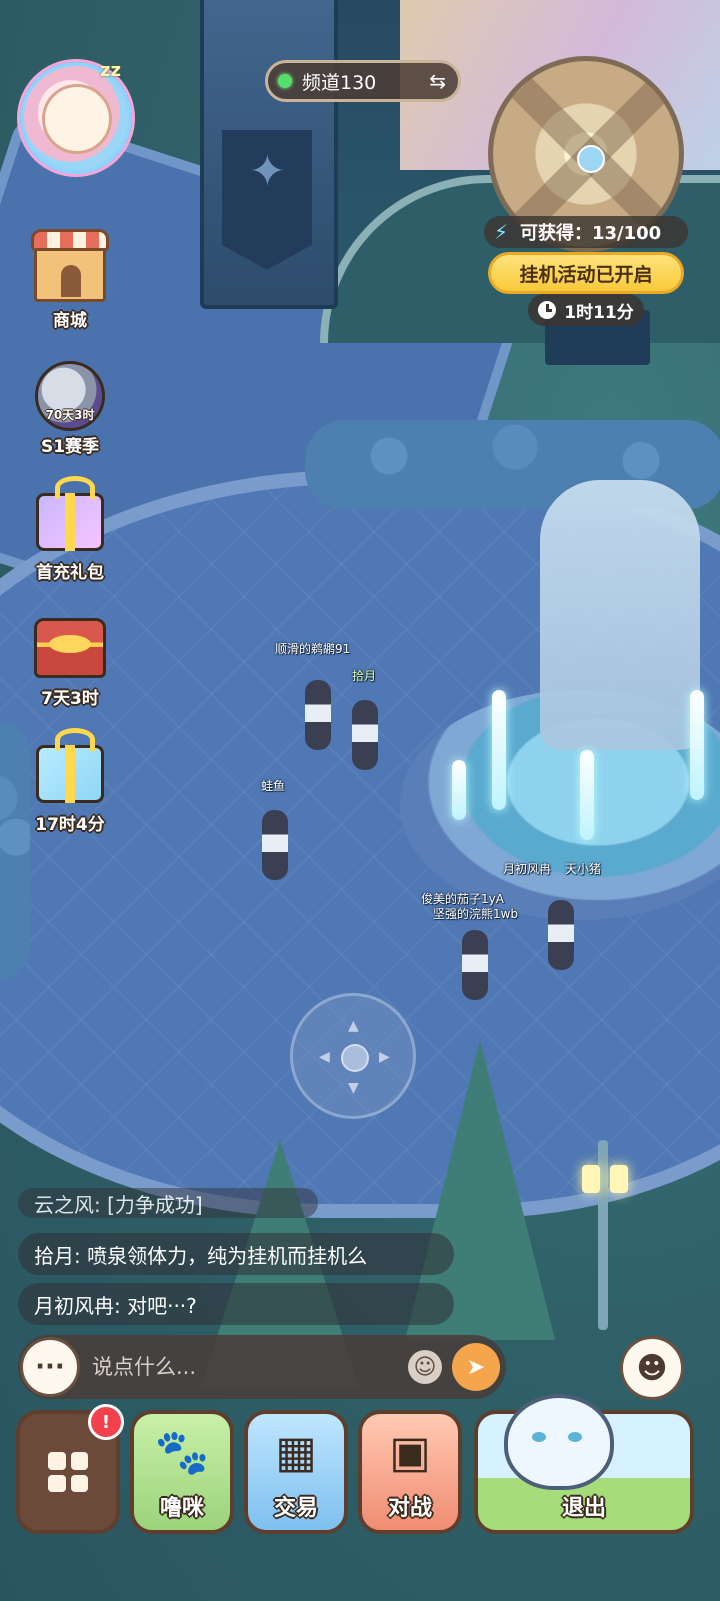  Describe the element at coordinates (559, 1442) in the screenshot. I see `cat-mascot-icon` at that location.